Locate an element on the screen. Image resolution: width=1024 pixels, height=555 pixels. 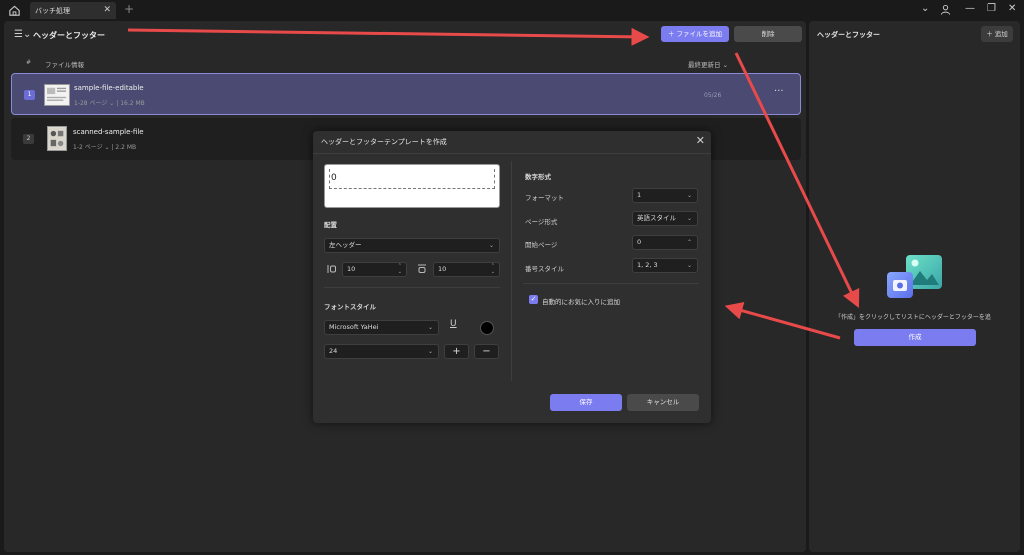
menu-icon: ☰⌄ is located at coordinates (22, 34).